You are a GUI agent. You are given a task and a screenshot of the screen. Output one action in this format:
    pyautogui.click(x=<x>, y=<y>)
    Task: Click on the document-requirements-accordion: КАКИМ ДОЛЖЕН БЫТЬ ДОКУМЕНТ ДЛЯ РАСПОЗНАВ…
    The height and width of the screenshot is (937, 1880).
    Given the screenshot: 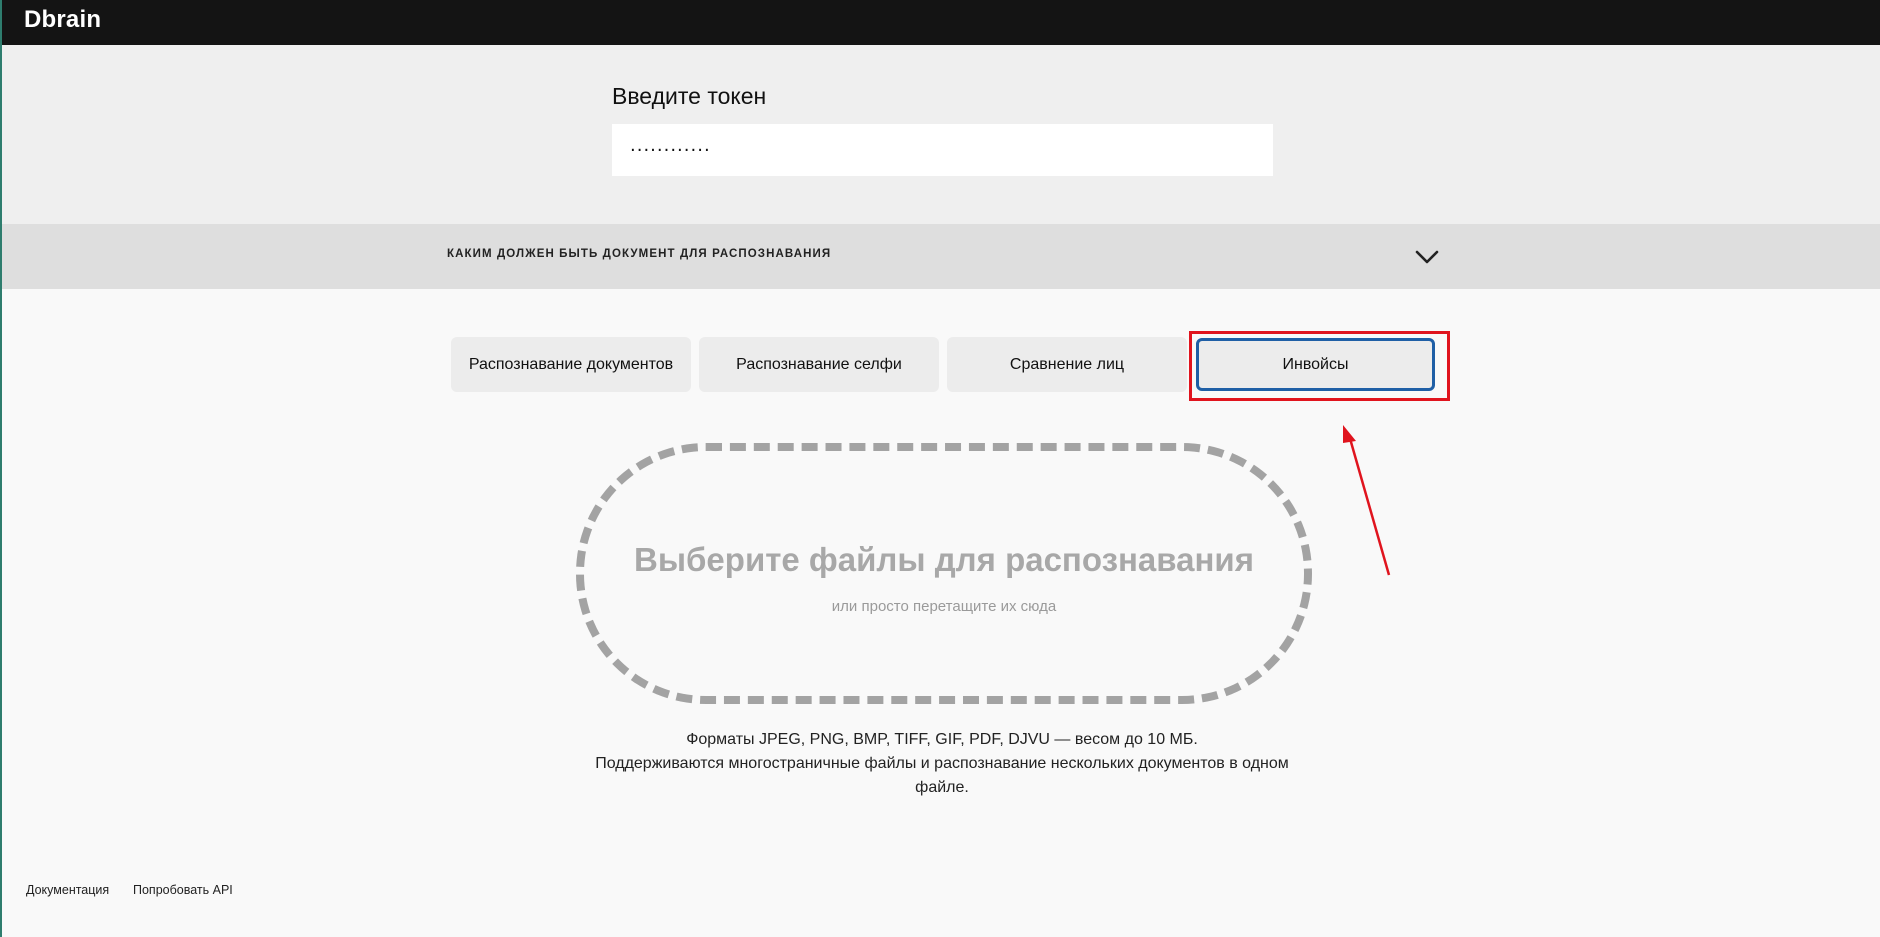 What is the action you would take?
    pyautogui.click(x=941, y=256)
    